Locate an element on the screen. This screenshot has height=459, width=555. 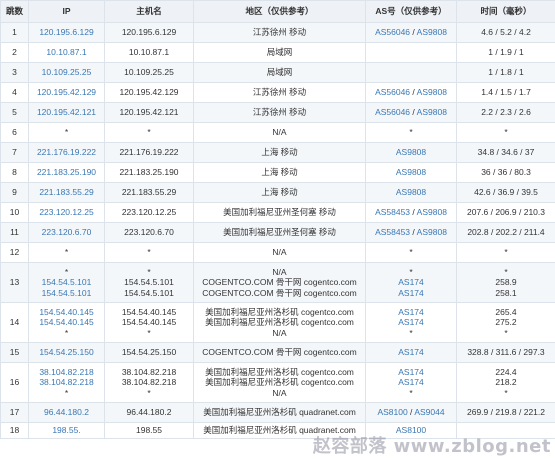
time-cell: 202.8 / 202.2 / 211.4 is located at coordinates (505, 232).